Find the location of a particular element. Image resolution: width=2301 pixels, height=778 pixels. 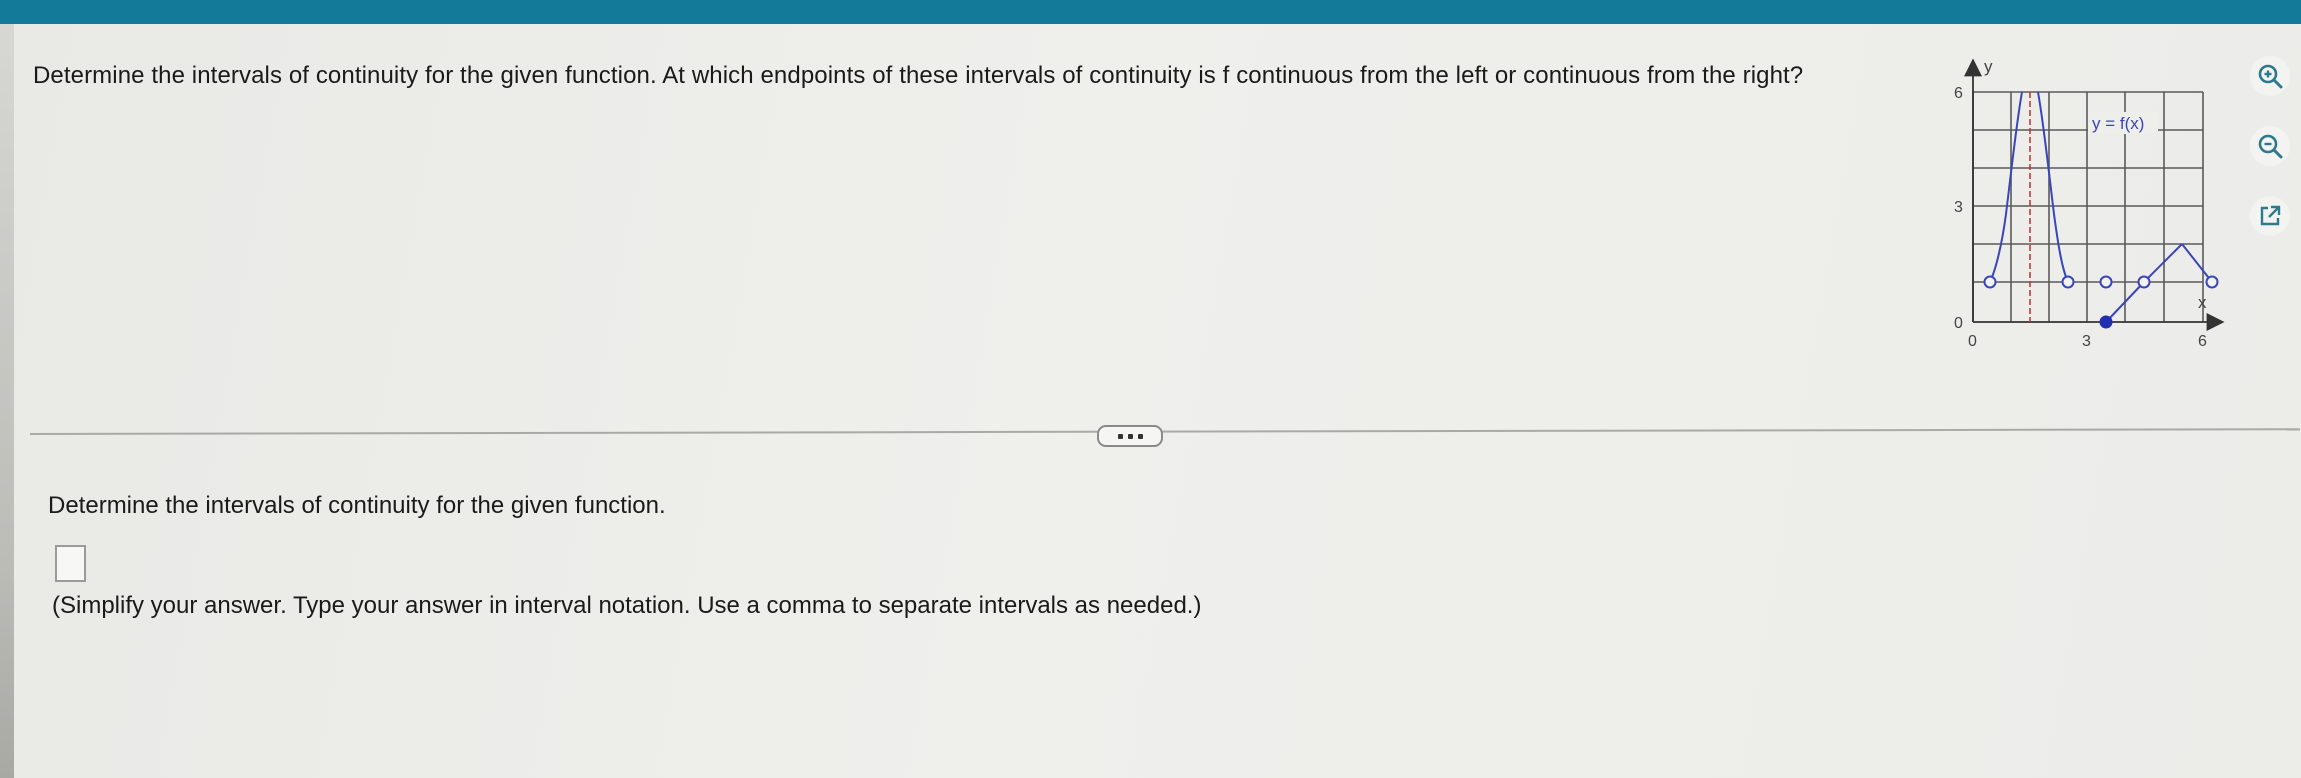

y-tick-label: 0 is located at coordinates (1958, 323).